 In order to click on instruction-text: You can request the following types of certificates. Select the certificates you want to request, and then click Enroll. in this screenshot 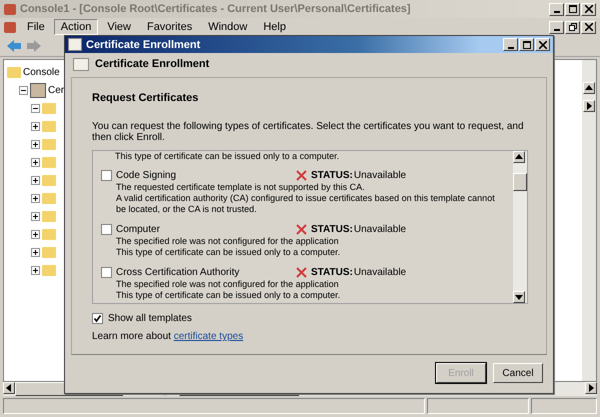, I will do `click(308, 132)`.